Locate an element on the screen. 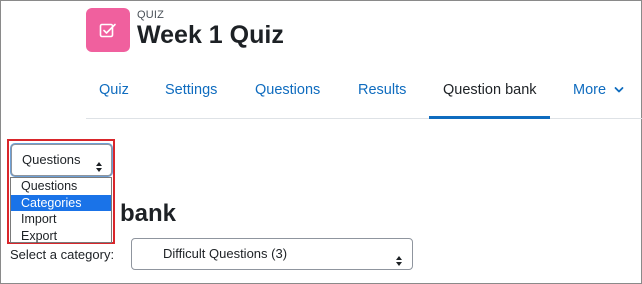 This screenshot has height=284, width=642. tab-more: More is located at coordinates (598, 91).